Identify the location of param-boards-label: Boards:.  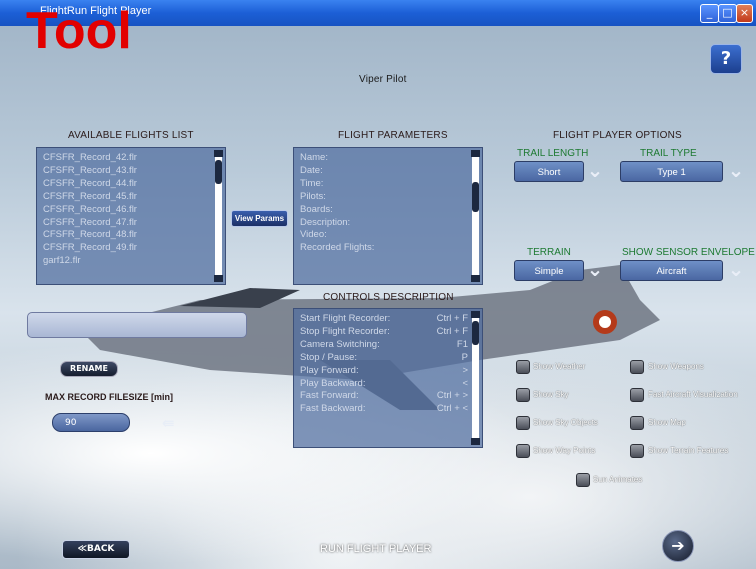
(316, 209).